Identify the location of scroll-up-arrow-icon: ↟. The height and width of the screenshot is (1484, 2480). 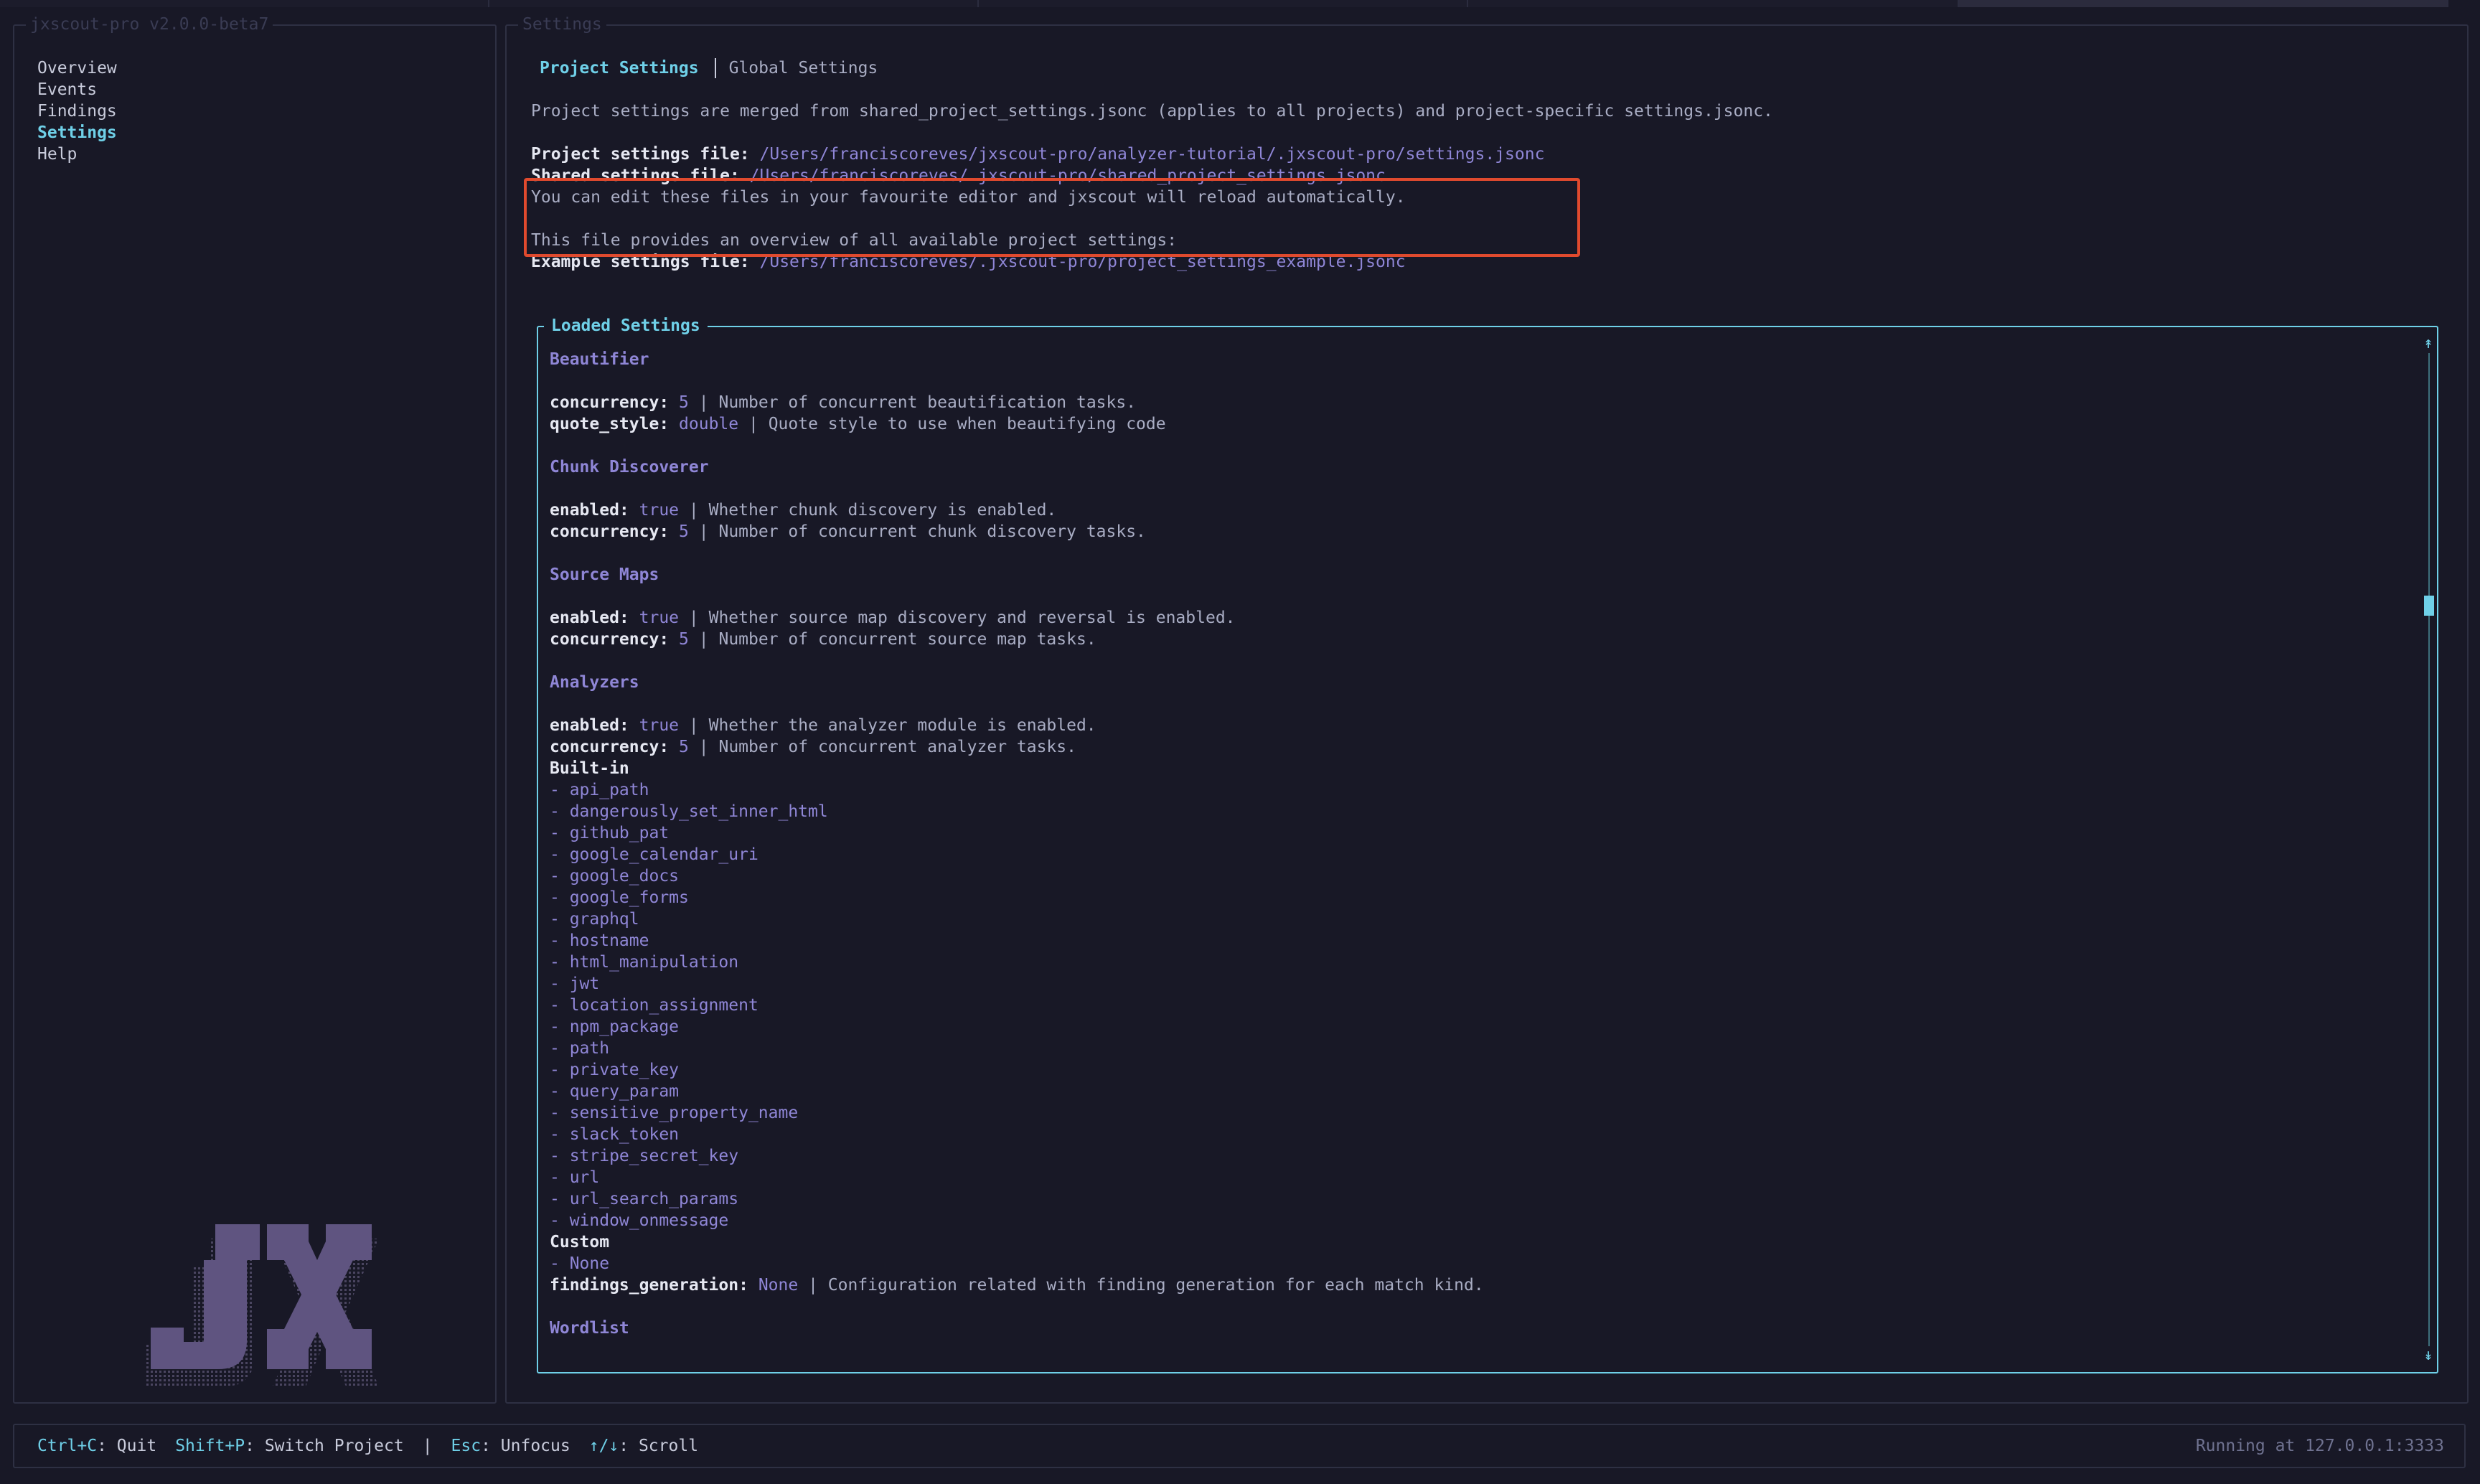
(2428, 344).